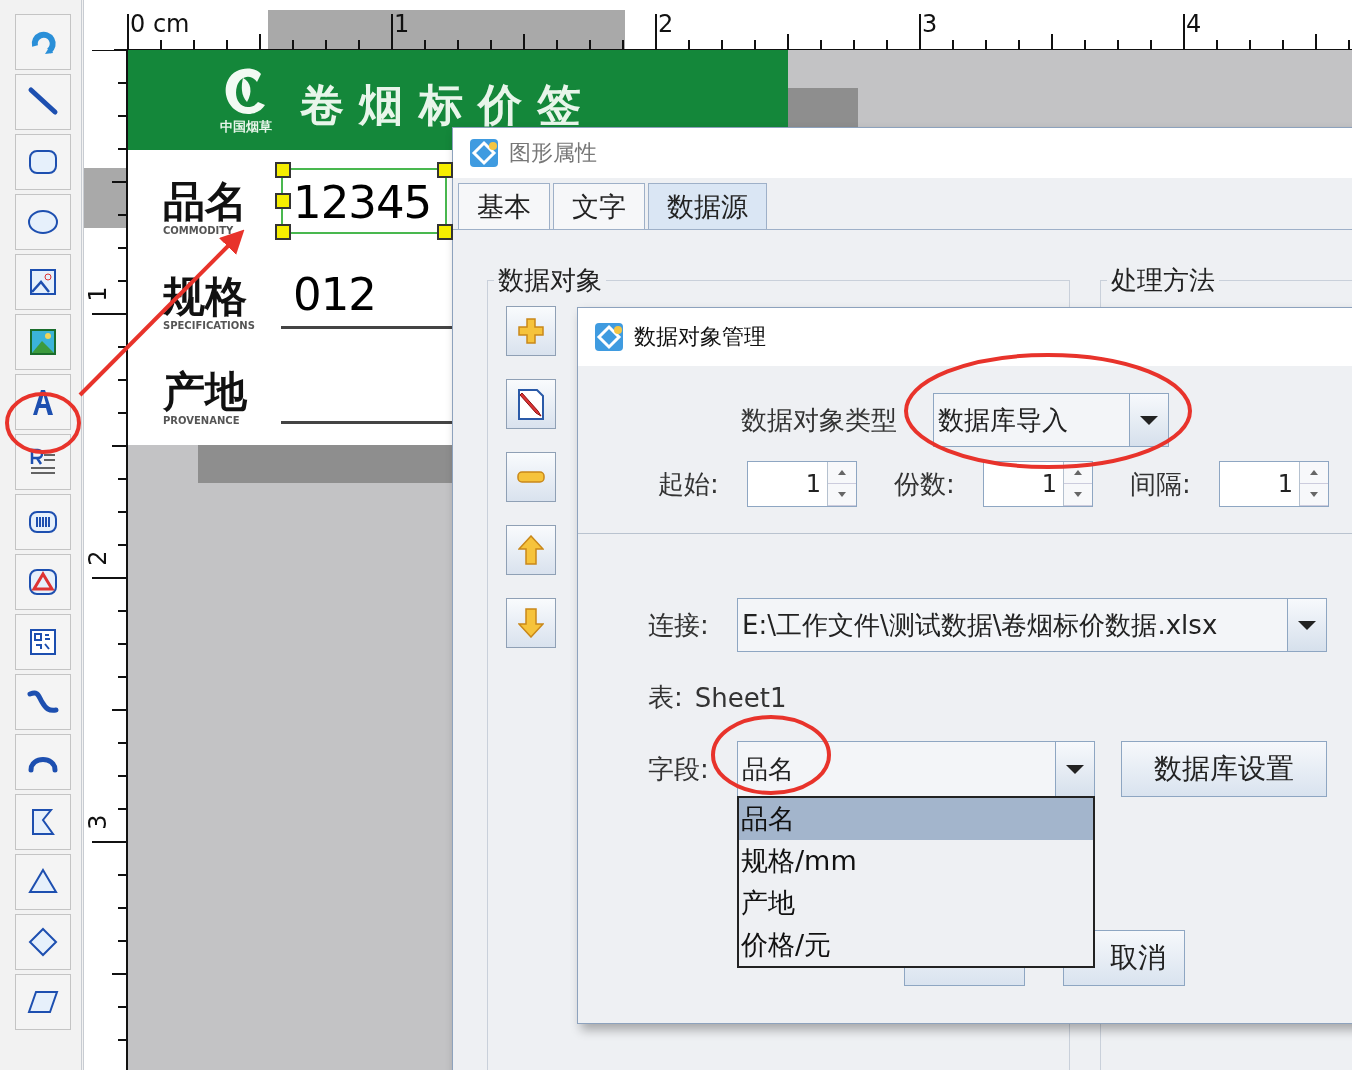 This screenshot has width=1352, height=1070. Describe the element at coordinates (504, 206) in the screenshot. I see `tab: 基本` at that location.